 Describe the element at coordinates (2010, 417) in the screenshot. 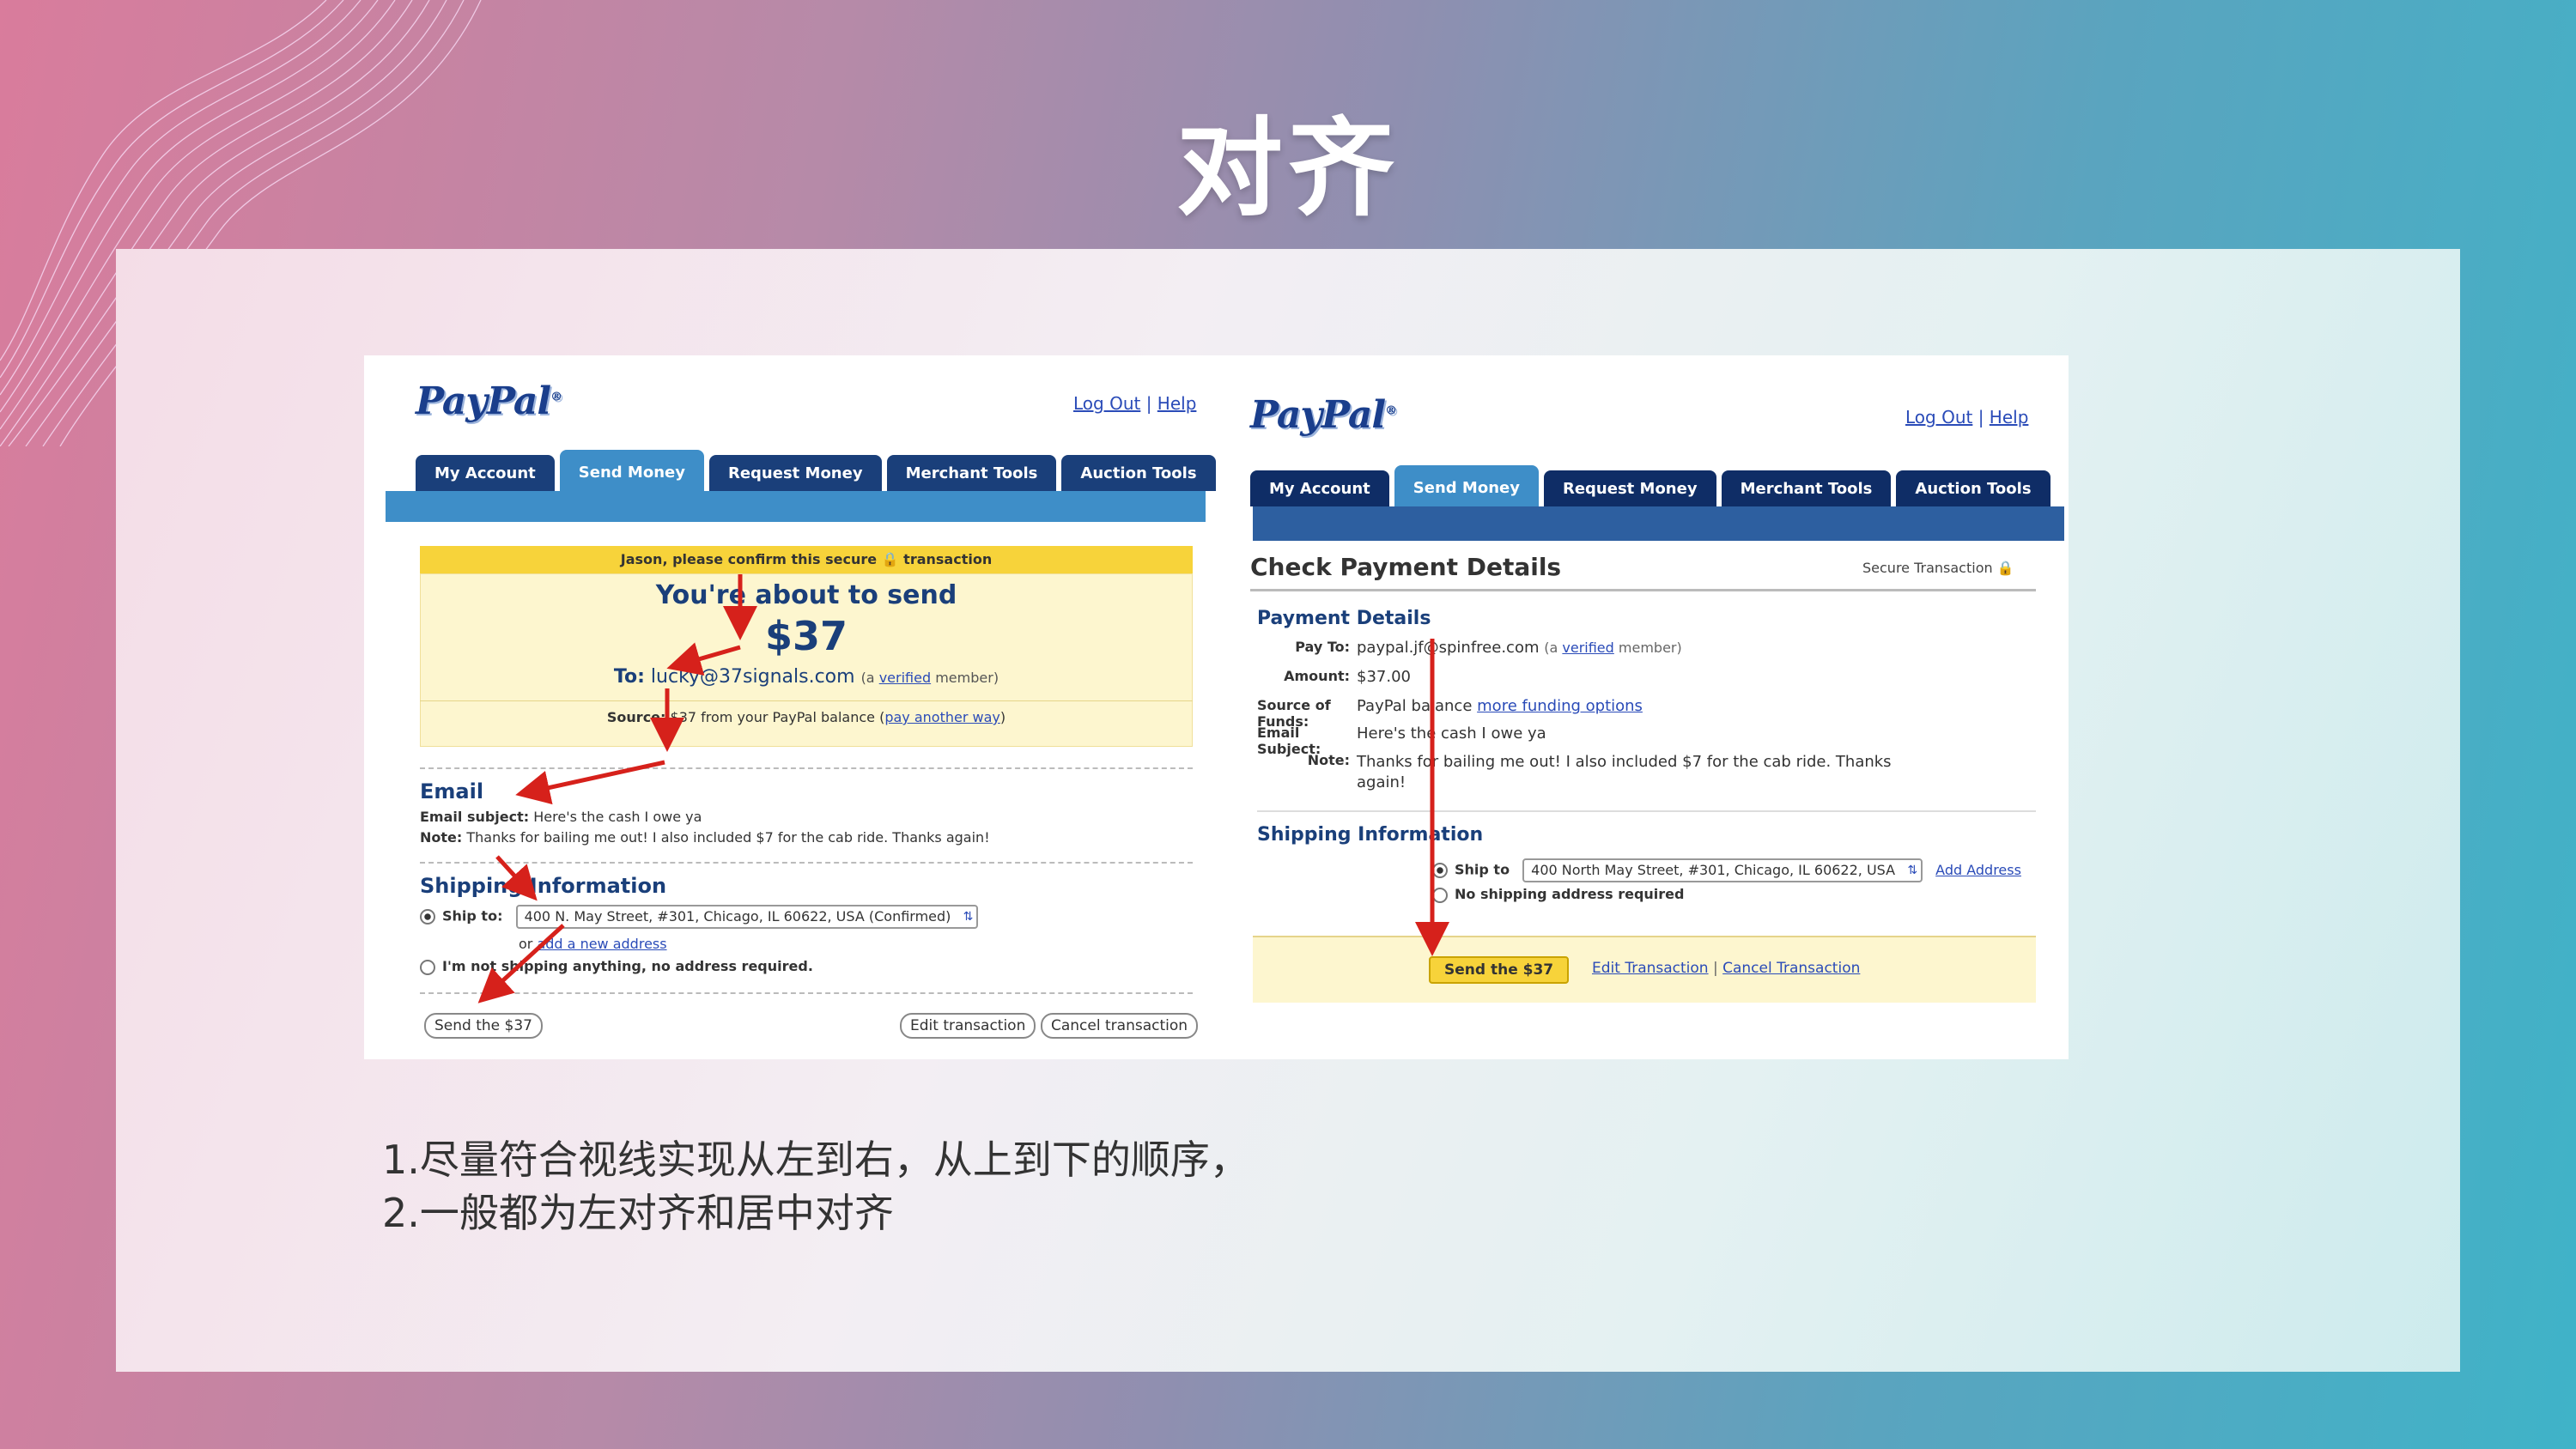

I see `help-link-right: Help` at that location.